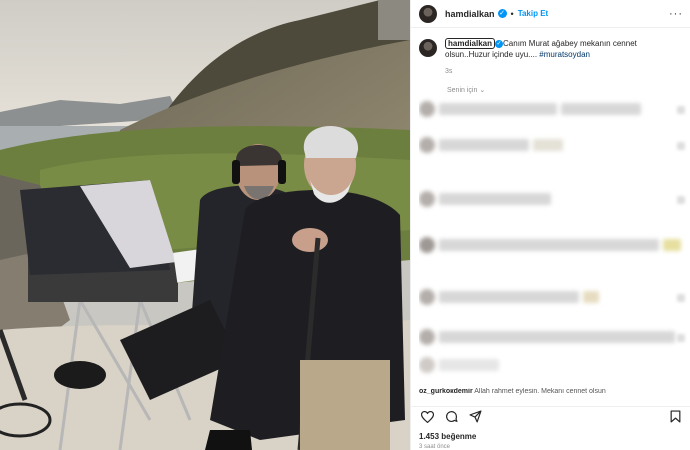 This screenshot has width=690, height=450. What do you see at coordinates (533, 13) in the screenshot?
I see `follow-button: Takip Et` at bounding box center [533, 13].